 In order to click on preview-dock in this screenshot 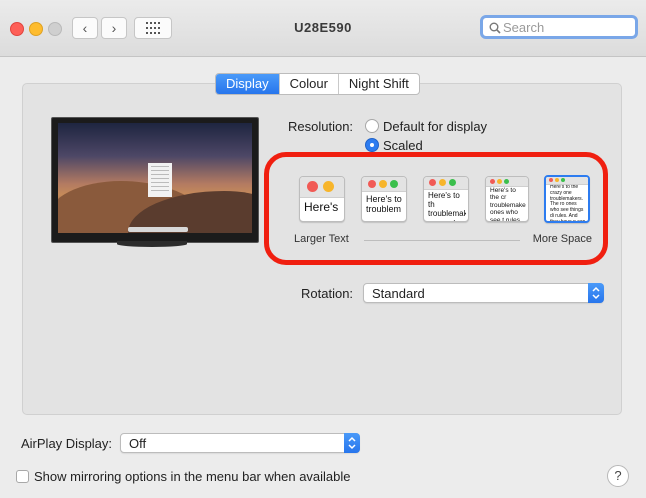, I will do `click(158, 229)`.